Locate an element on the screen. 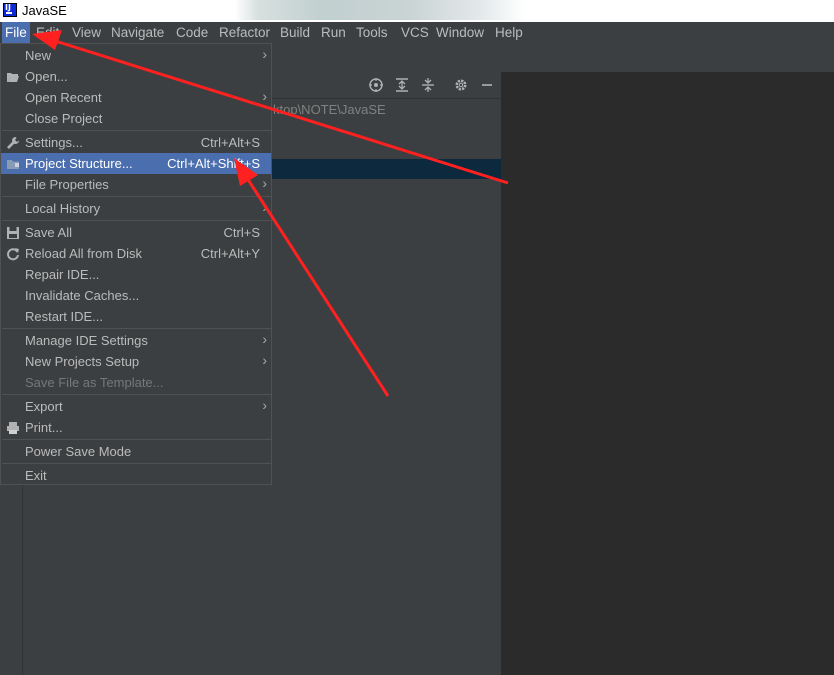  menu-help: Help is located at coordinates (509, 32).